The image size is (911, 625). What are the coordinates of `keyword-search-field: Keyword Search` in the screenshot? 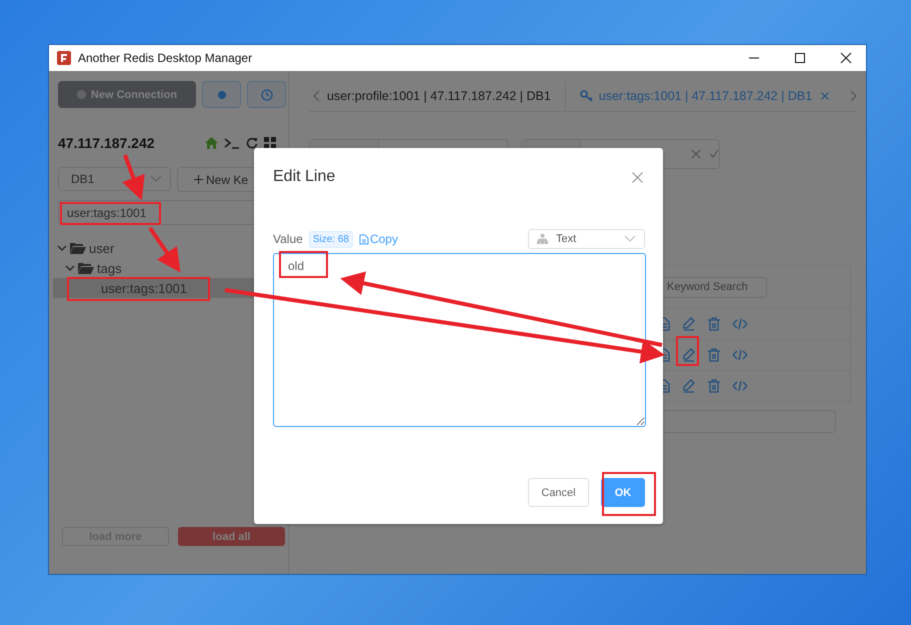 It's located at (713, 287).